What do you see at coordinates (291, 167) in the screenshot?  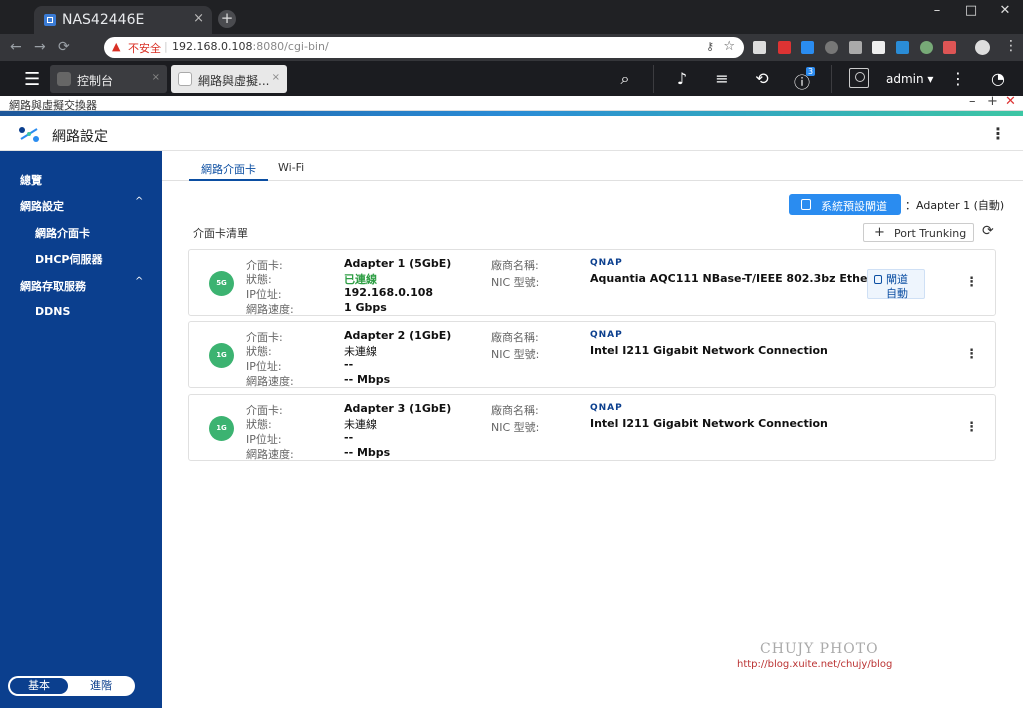 I see `tab-wifi: Wi-Fi` at bounding box center [291, 167].